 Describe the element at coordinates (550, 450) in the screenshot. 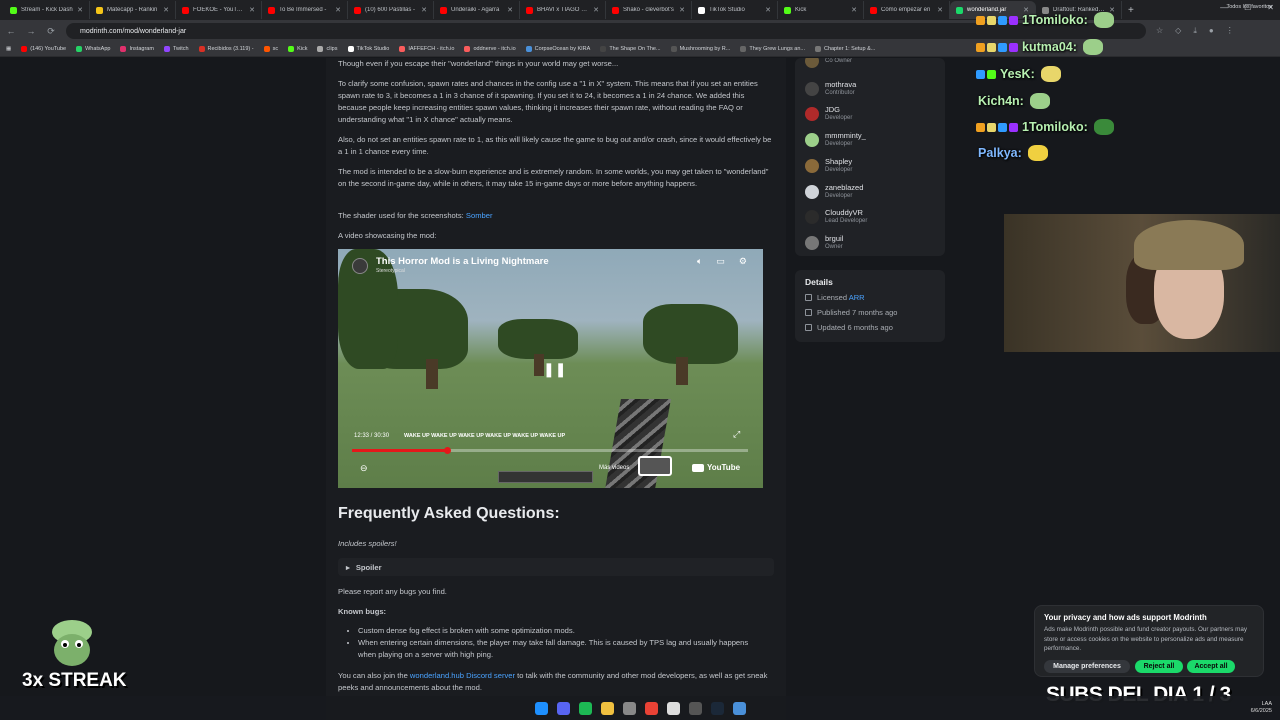

I see `video-progress-bar` at that location.